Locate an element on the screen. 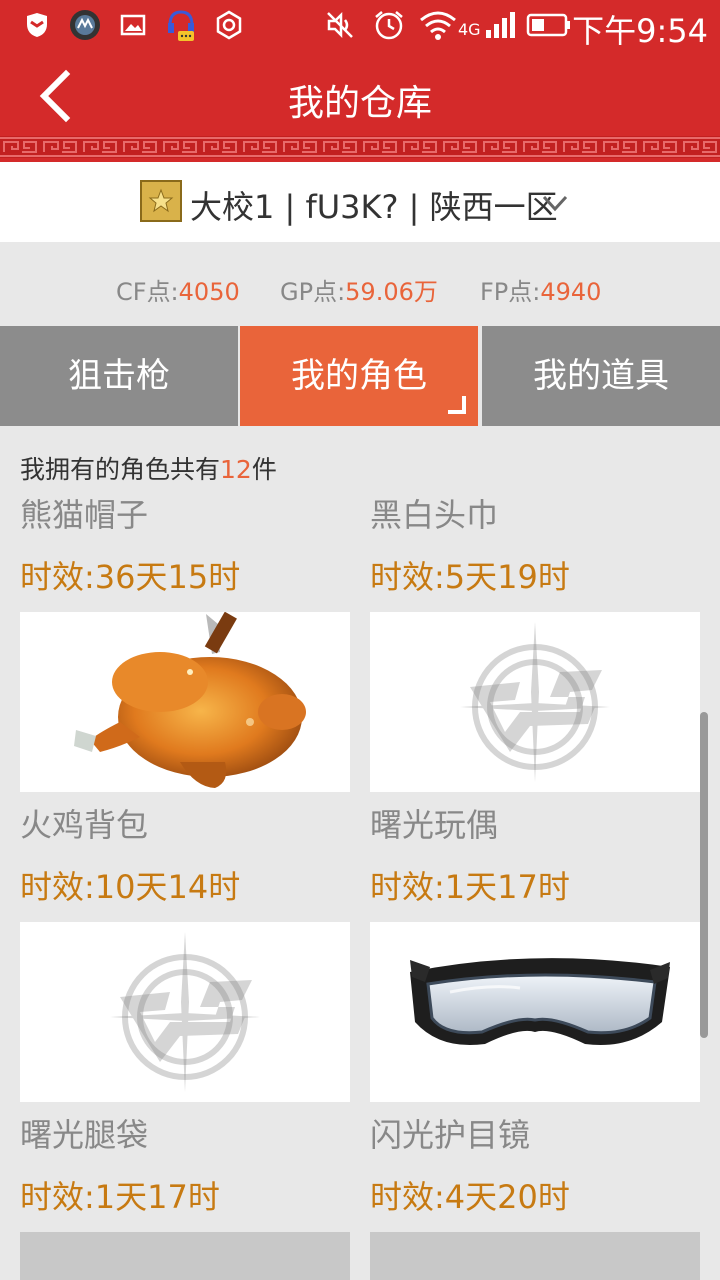  item-name: 火鸡背包 is located at coordinates (84, 825).